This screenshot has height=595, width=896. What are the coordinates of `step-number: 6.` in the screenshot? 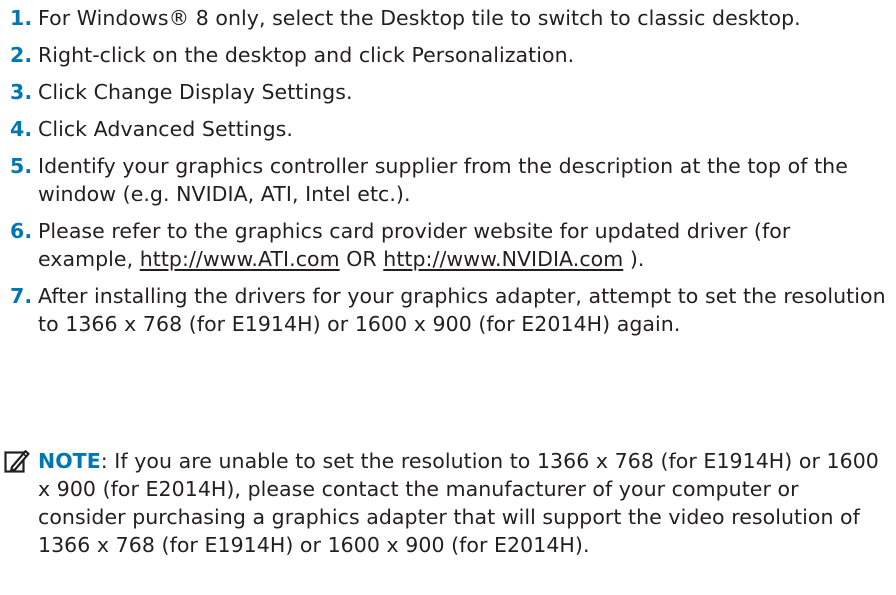 It's located at (21, 231).